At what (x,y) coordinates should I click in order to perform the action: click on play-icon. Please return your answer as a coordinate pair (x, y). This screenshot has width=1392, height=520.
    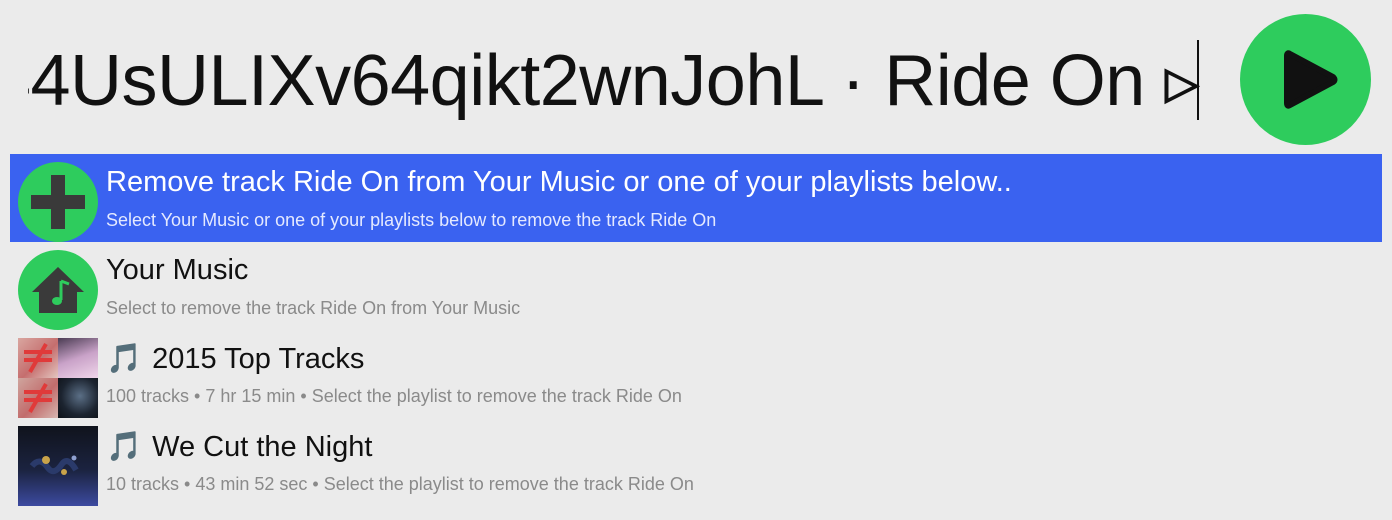
    Looking at the image, I should click on (1311, 79).